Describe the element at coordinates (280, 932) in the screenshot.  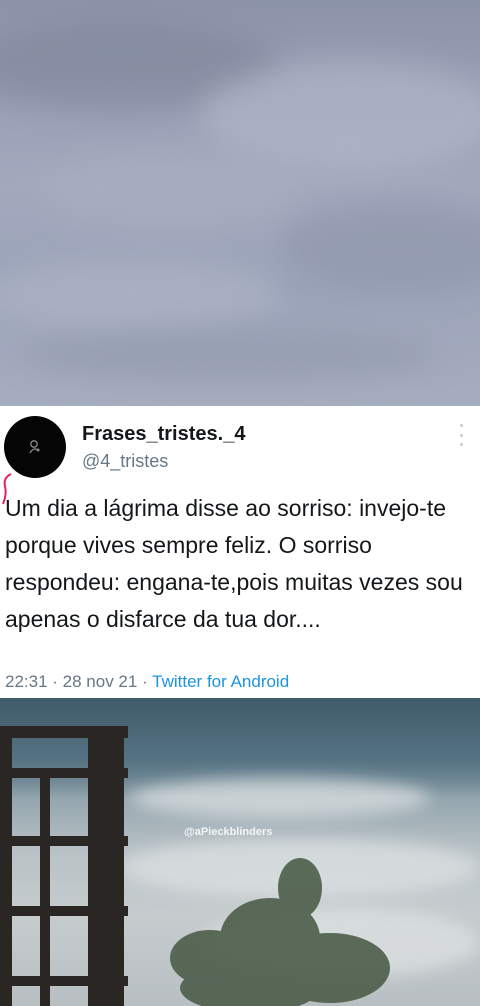
I see `pine-tree` at that location.